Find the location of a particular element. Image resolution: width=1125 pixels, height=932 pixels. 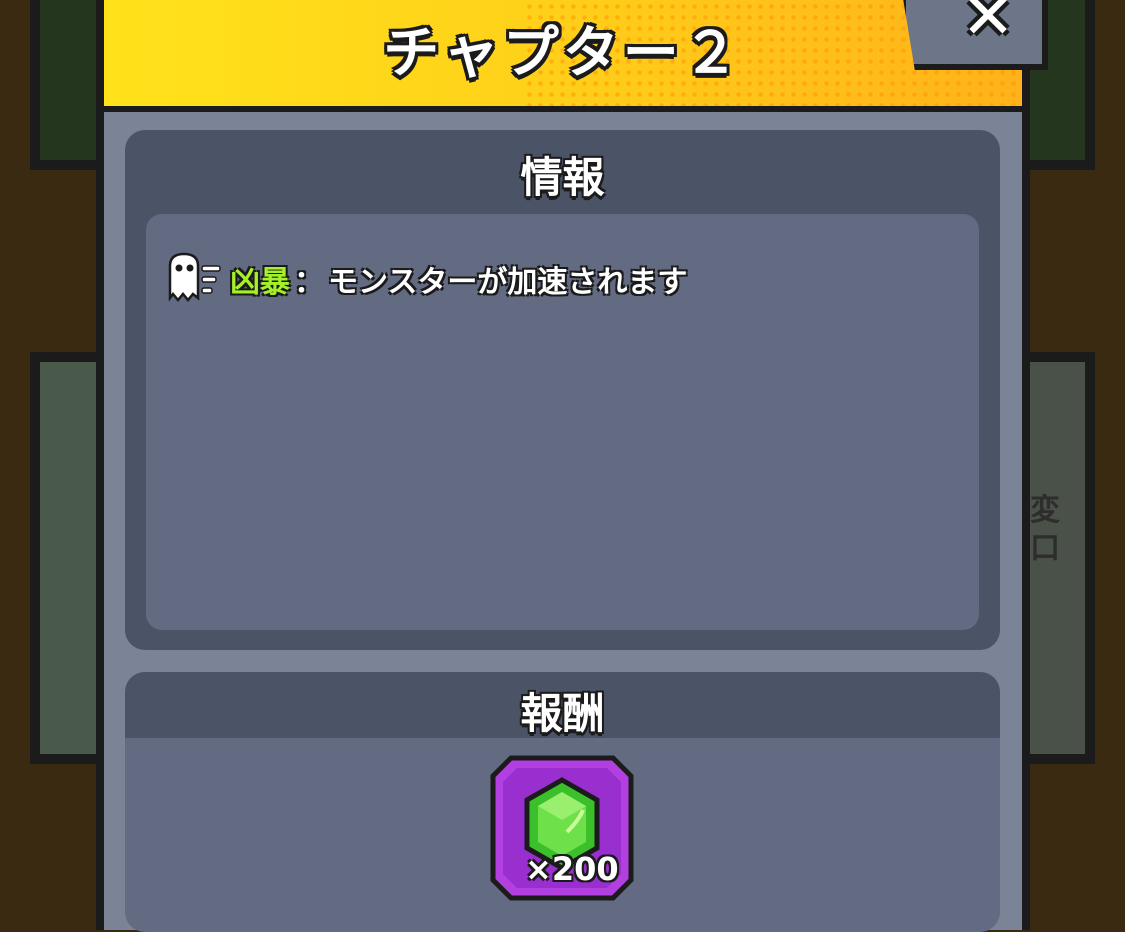

modifier-tag: 凶暴 is located at coordinates (260, 282).